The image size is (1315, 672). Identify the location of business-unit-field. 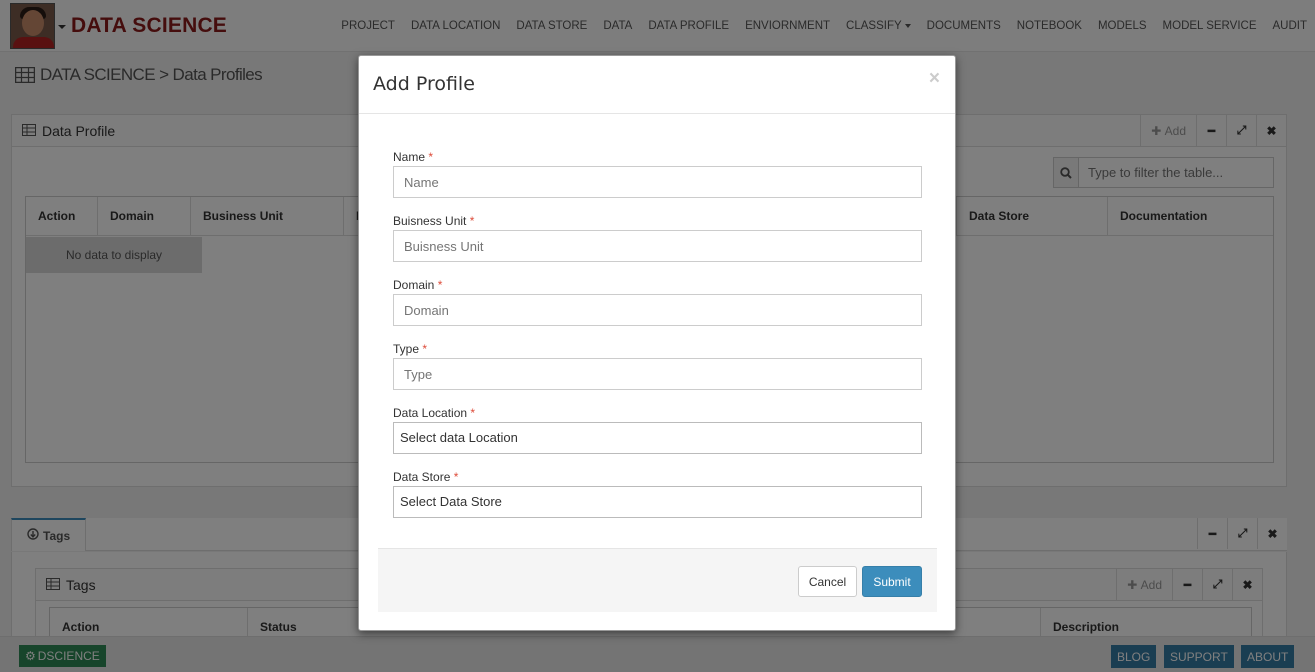
(657, 246).